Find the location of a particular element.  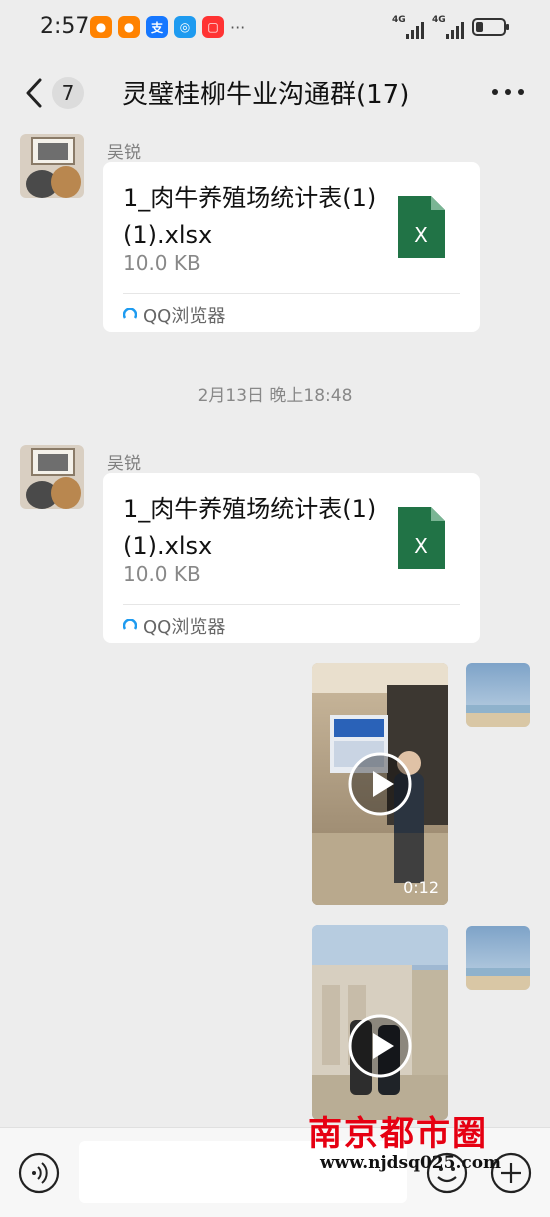

more-options-icon is located at coordinates (510, 92).